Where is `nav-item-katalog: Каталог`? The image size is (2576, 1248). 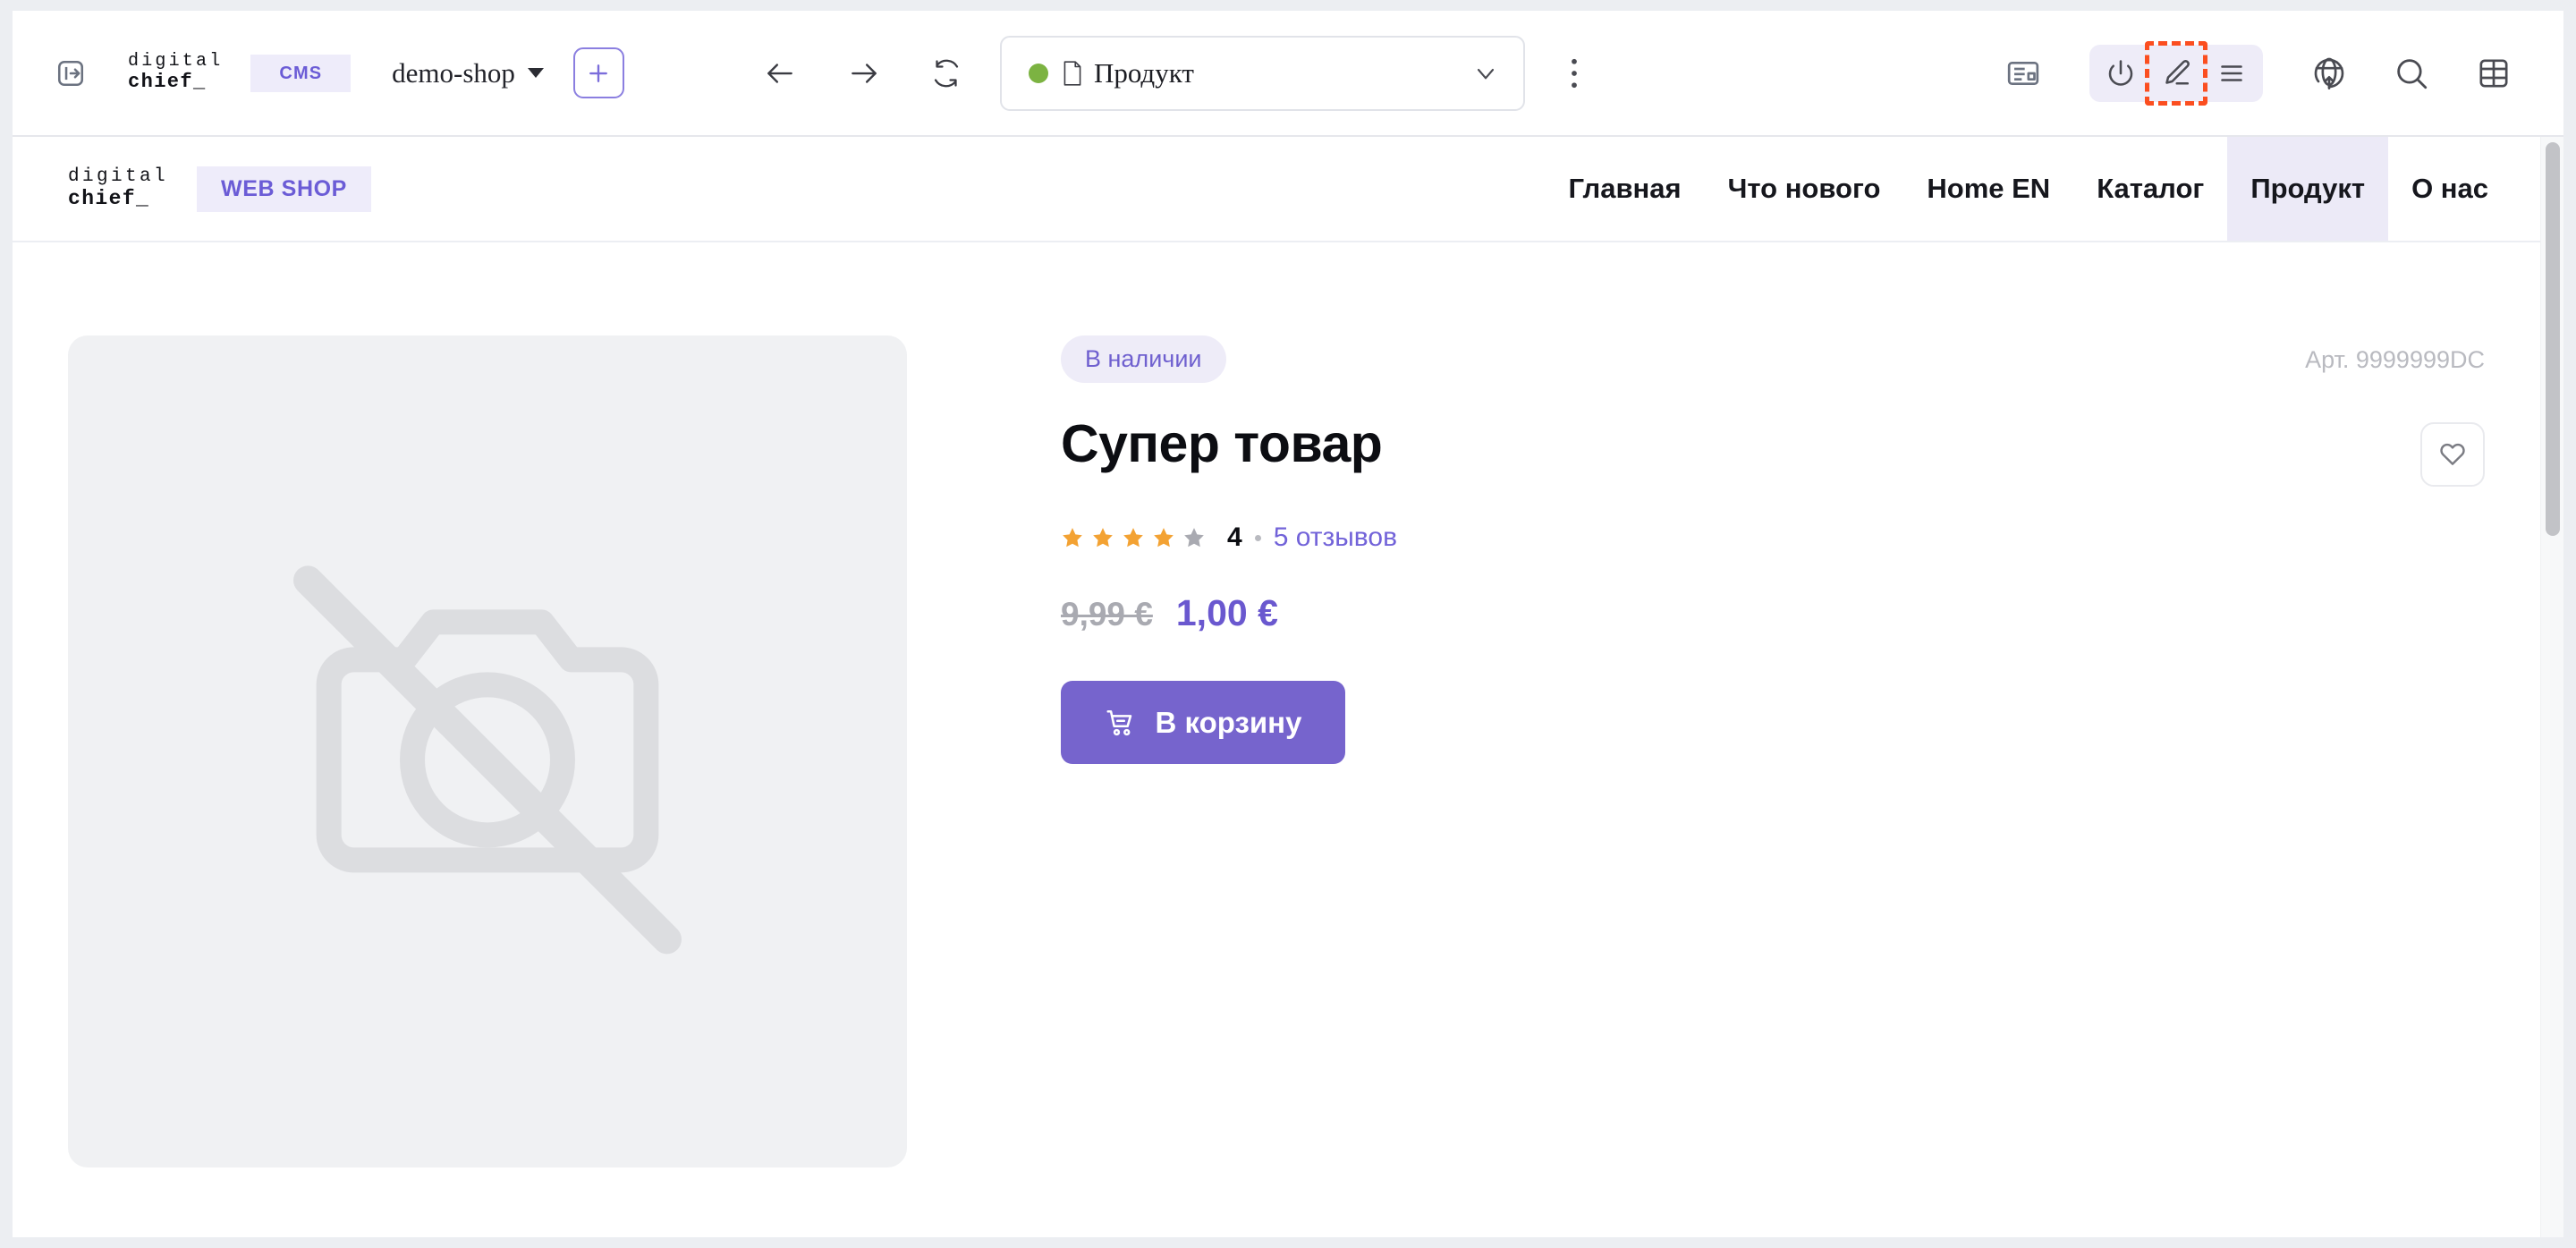
nav-item-katalog: Каталог is located at coordinates (2150, 189).